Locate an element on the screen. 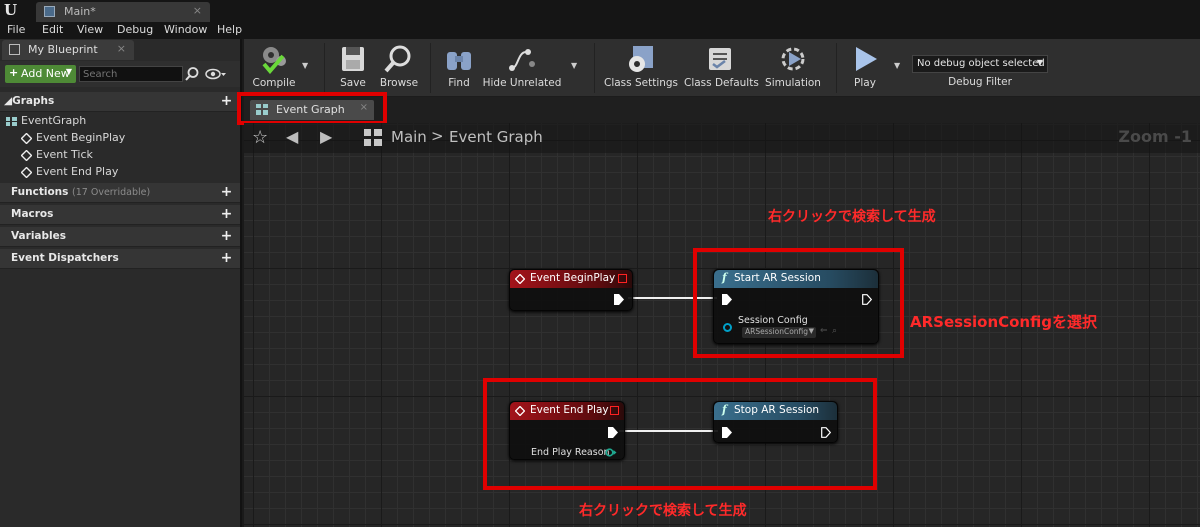  node-title: Event BeginPlay is located at coordinates (573, 278).